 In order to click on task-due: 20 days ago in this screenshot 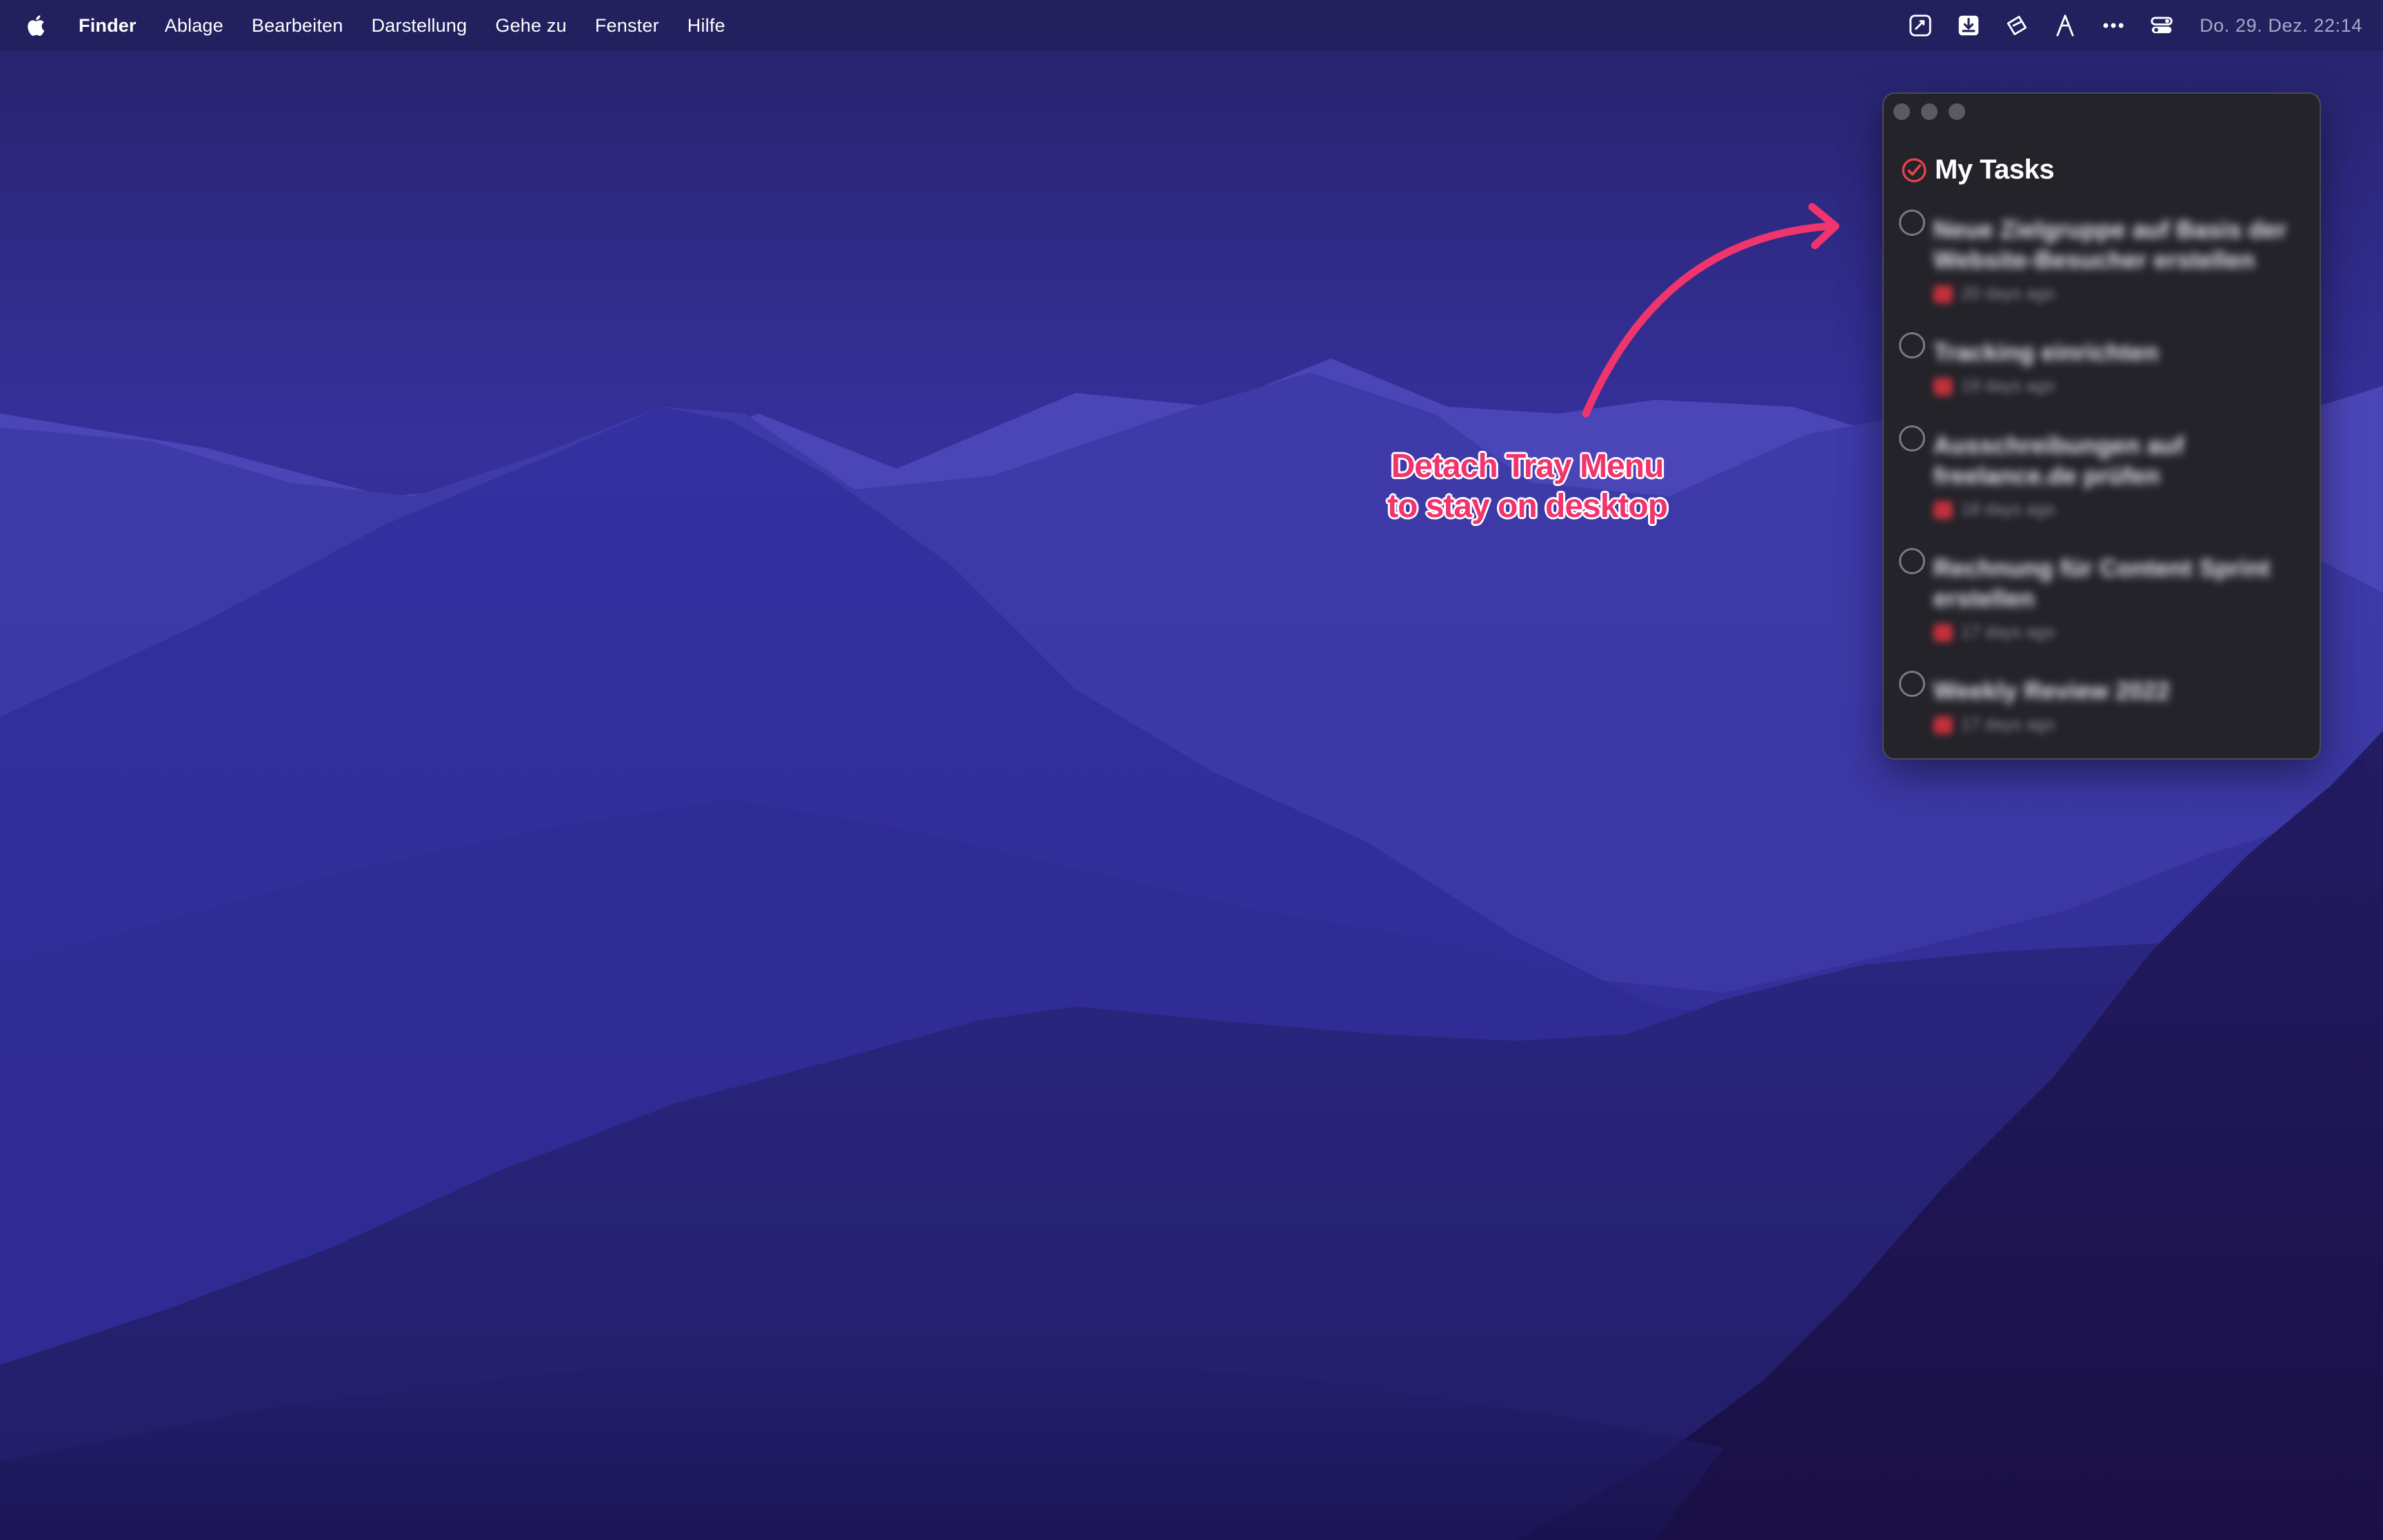, I will do `click(2008, 294)`.